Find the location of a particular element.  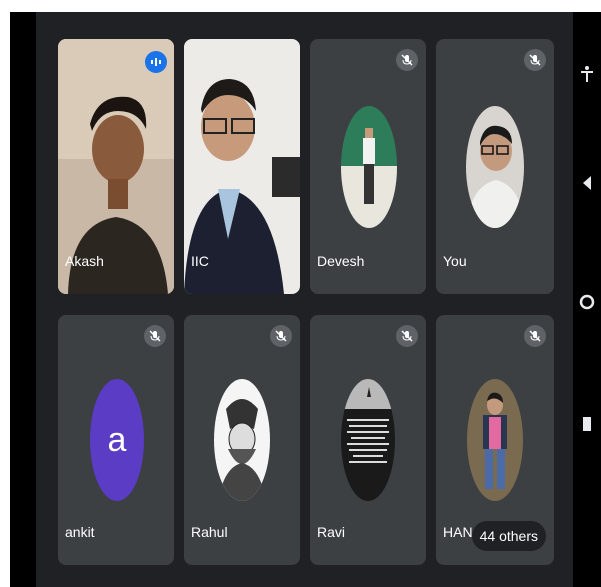

participant-name: You is located at coordinates (455, 261).